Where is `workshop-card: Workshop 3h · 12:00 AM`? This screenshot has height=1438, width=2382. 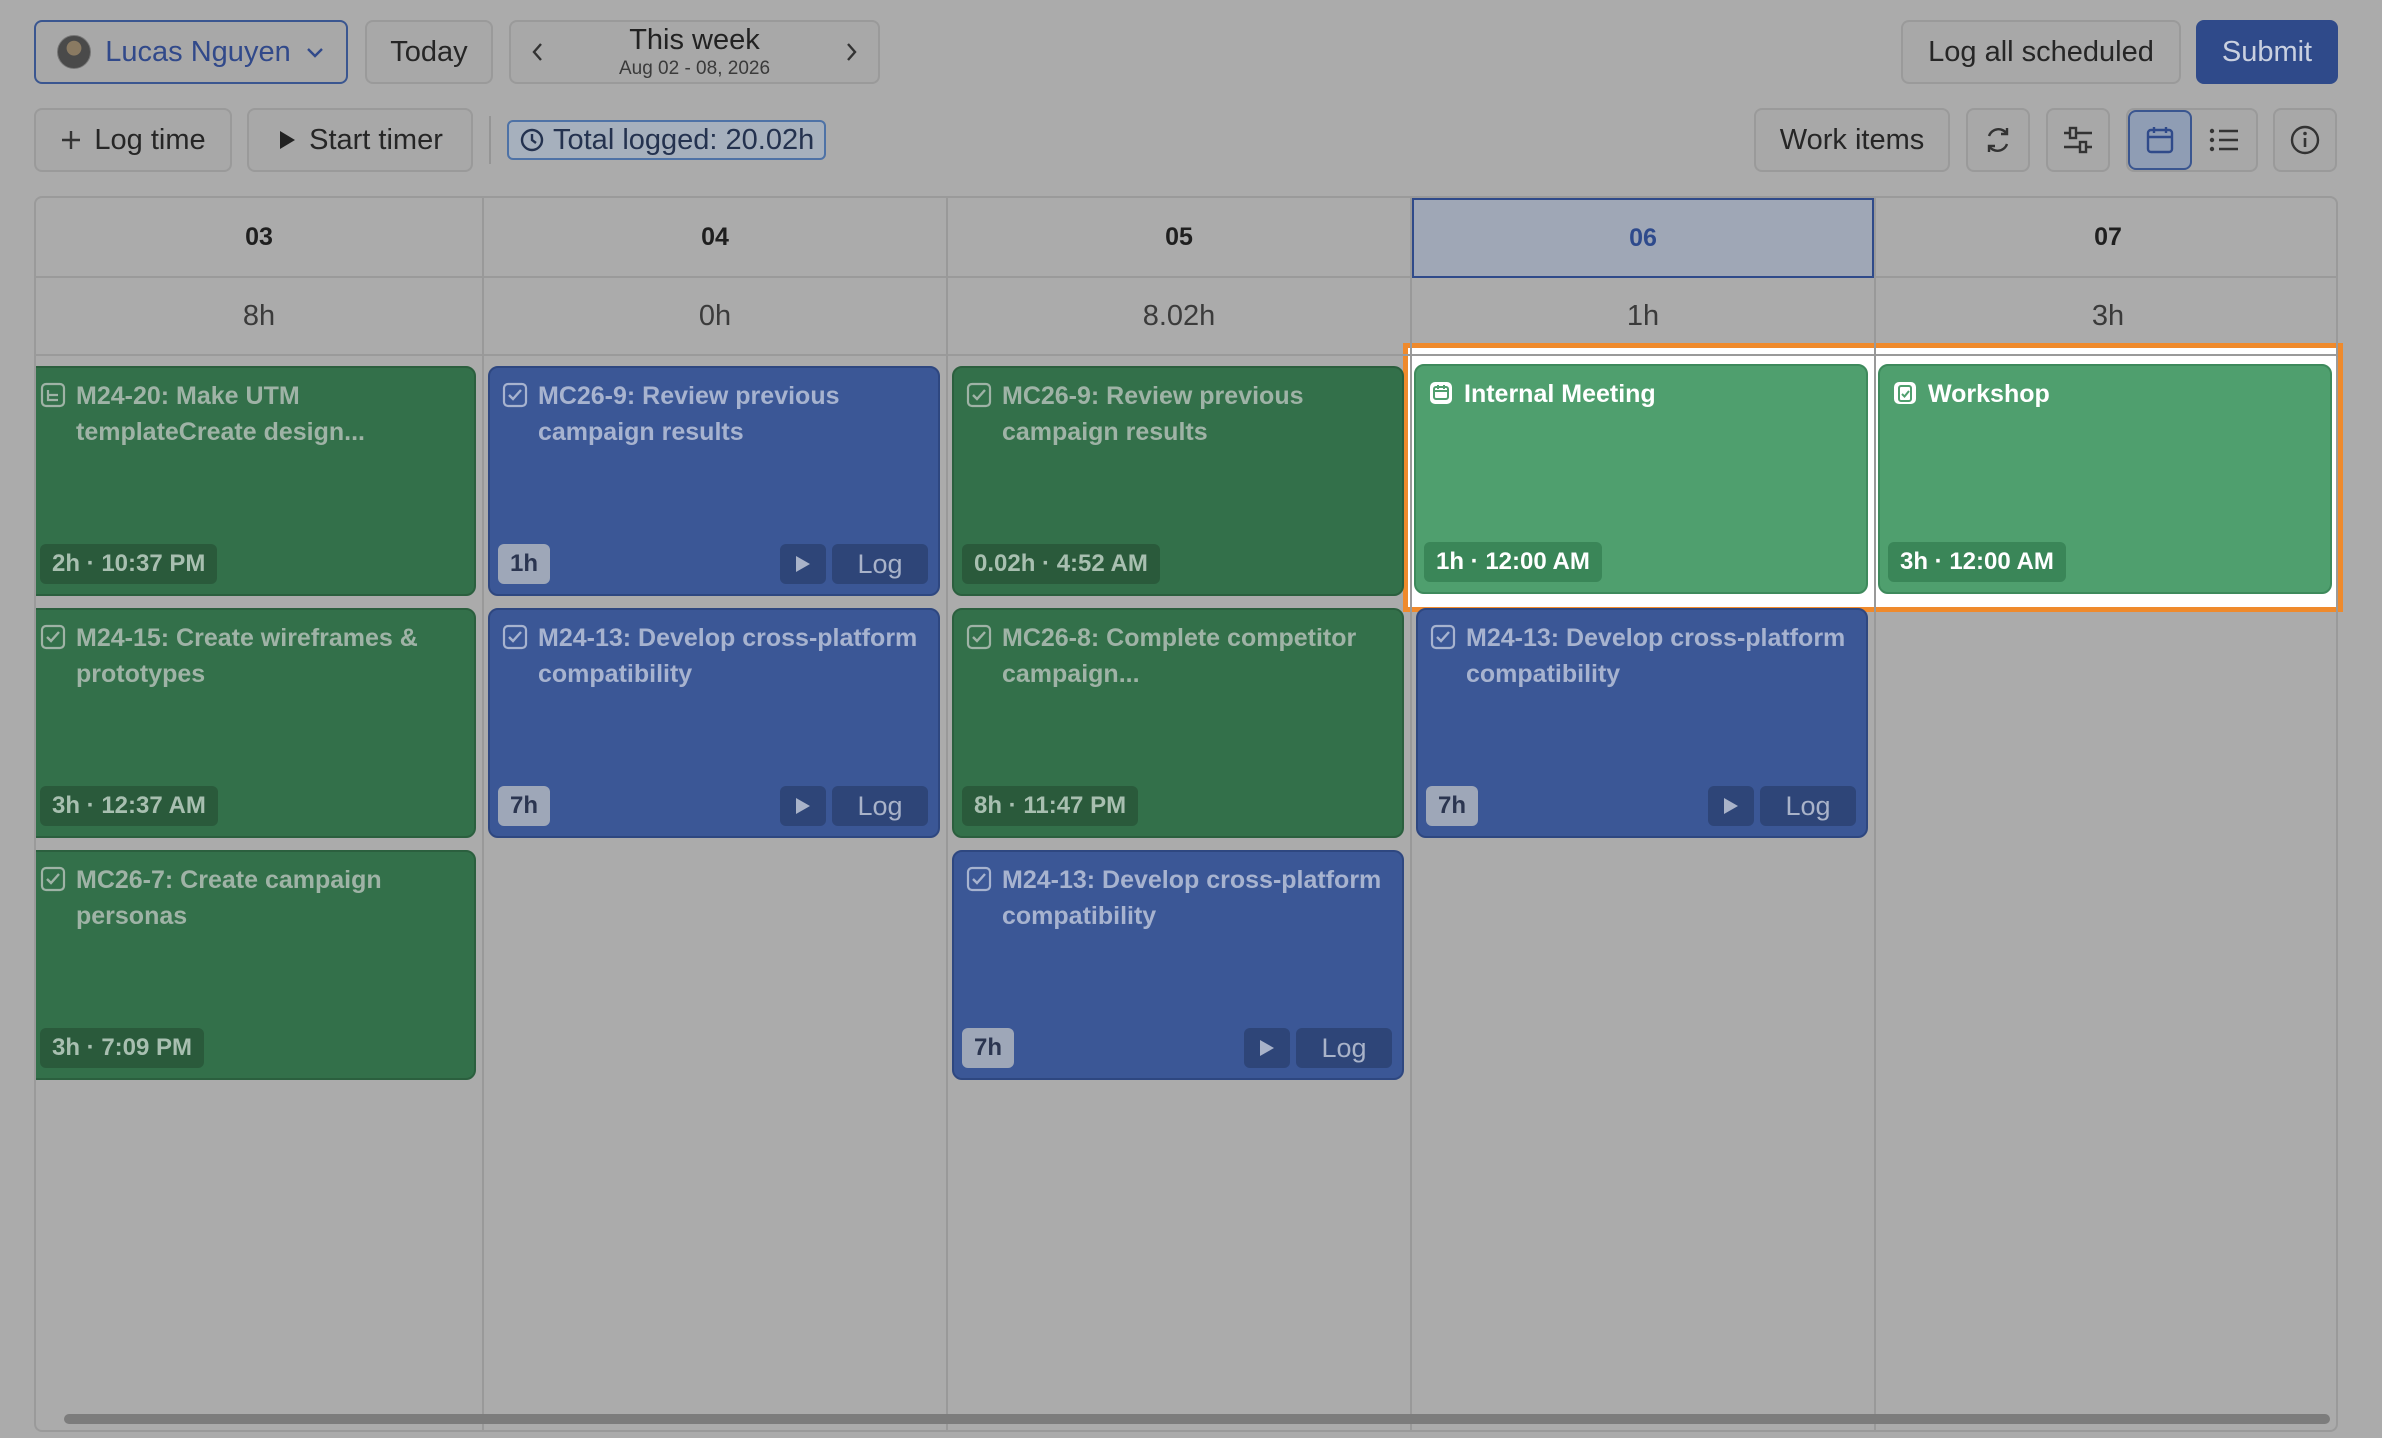 workshop-card: Workshop 3h · 12:00 AM is located at coordinates (2105, 479).